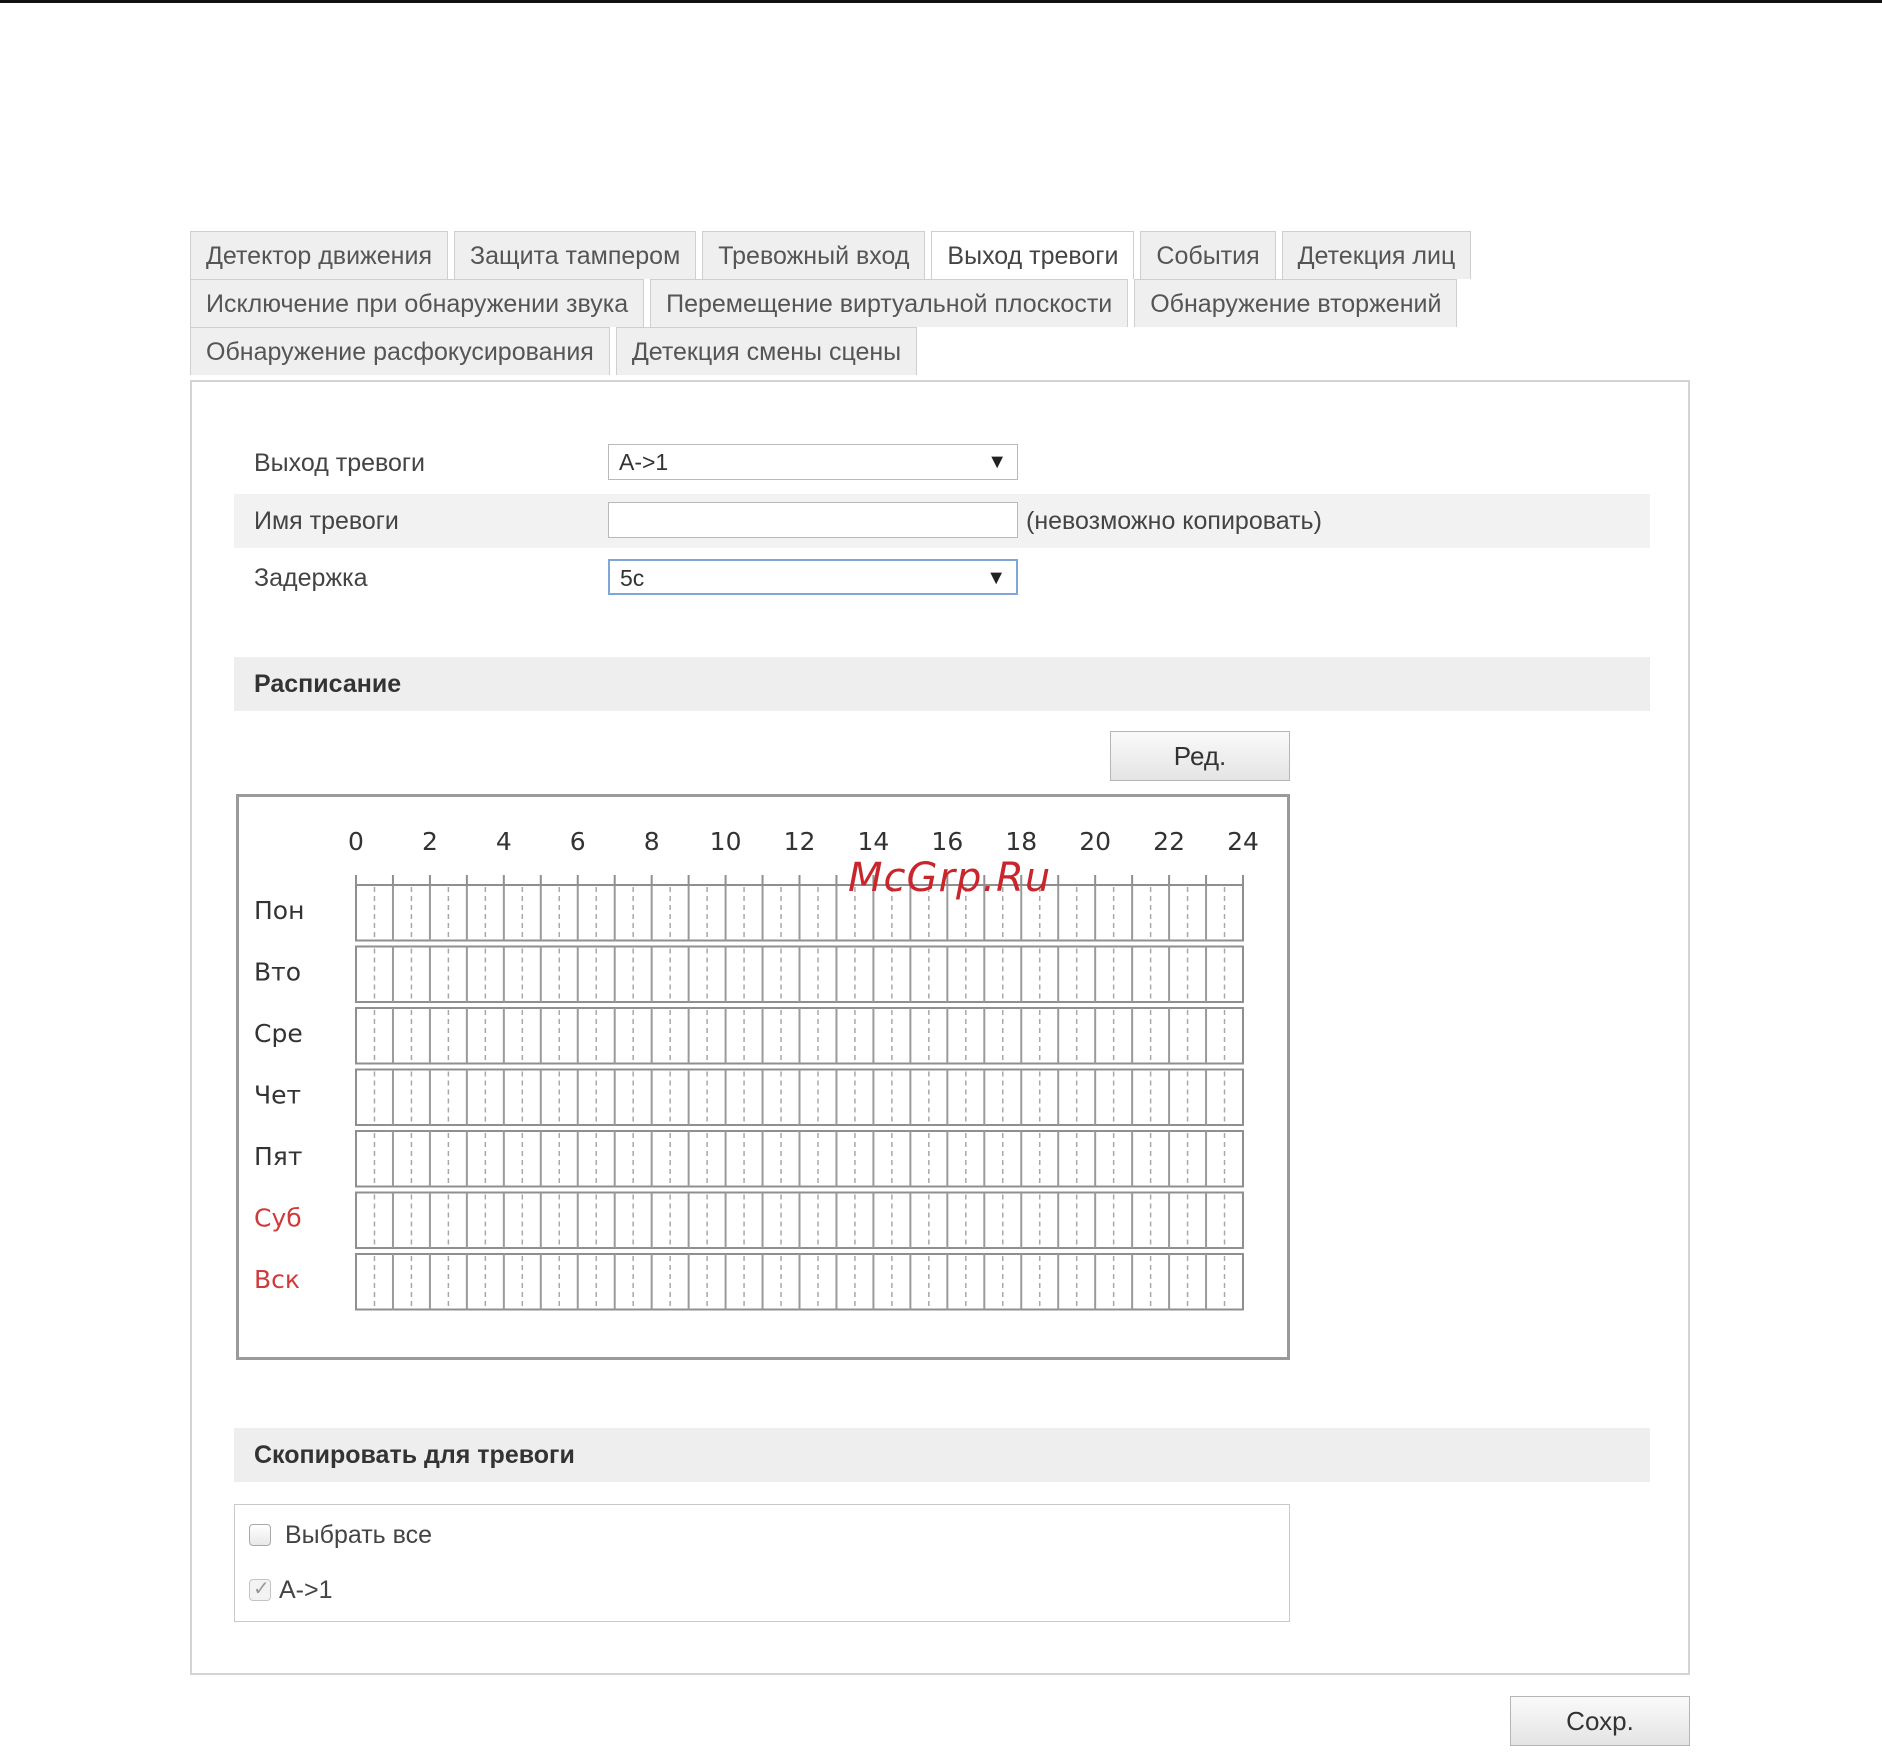 The image size is (1882, 1753). Describe the element at coordinates (762, 1563) in the screenshot. I see `copy-targets-box: Выбрать все ✓ A->1` at that location.